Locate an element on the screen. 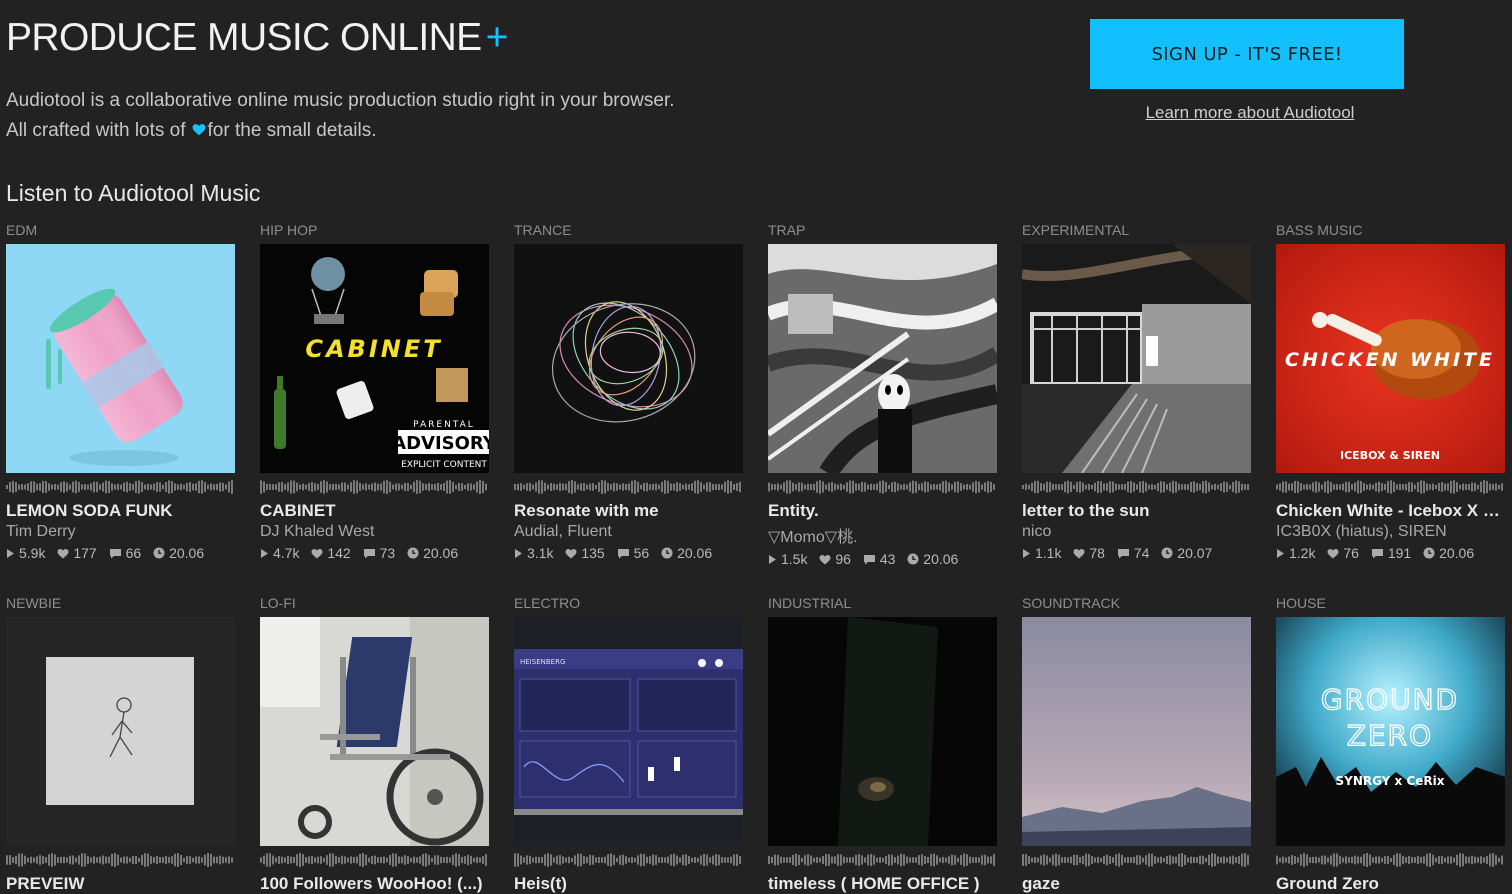 Image resolution: width=1512 pixels, height=894 pixels. svg-text: GROUND is located at coordinates (1390, 699).